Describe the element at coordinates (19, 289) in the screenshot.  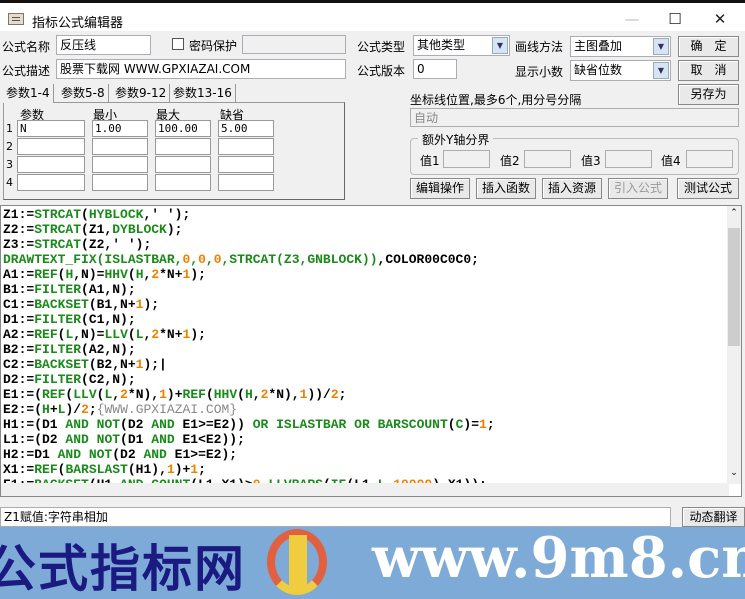
I see `code-token: B1:=` at that location.